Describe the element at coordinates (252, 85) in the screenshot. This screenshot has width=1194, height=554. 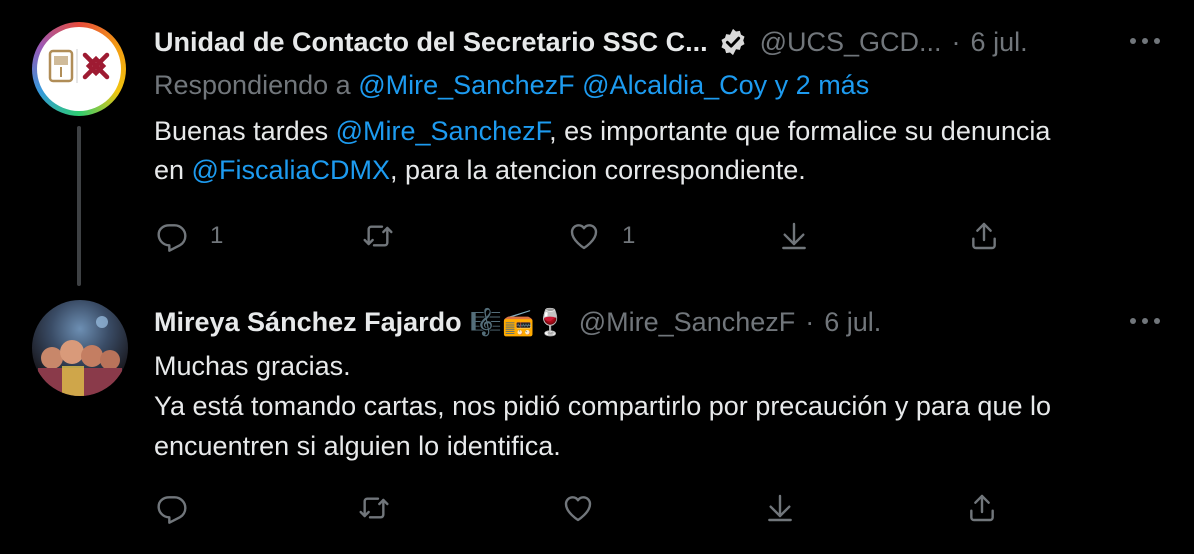
I see `replying-prefix: Respondiendo a` at that location.